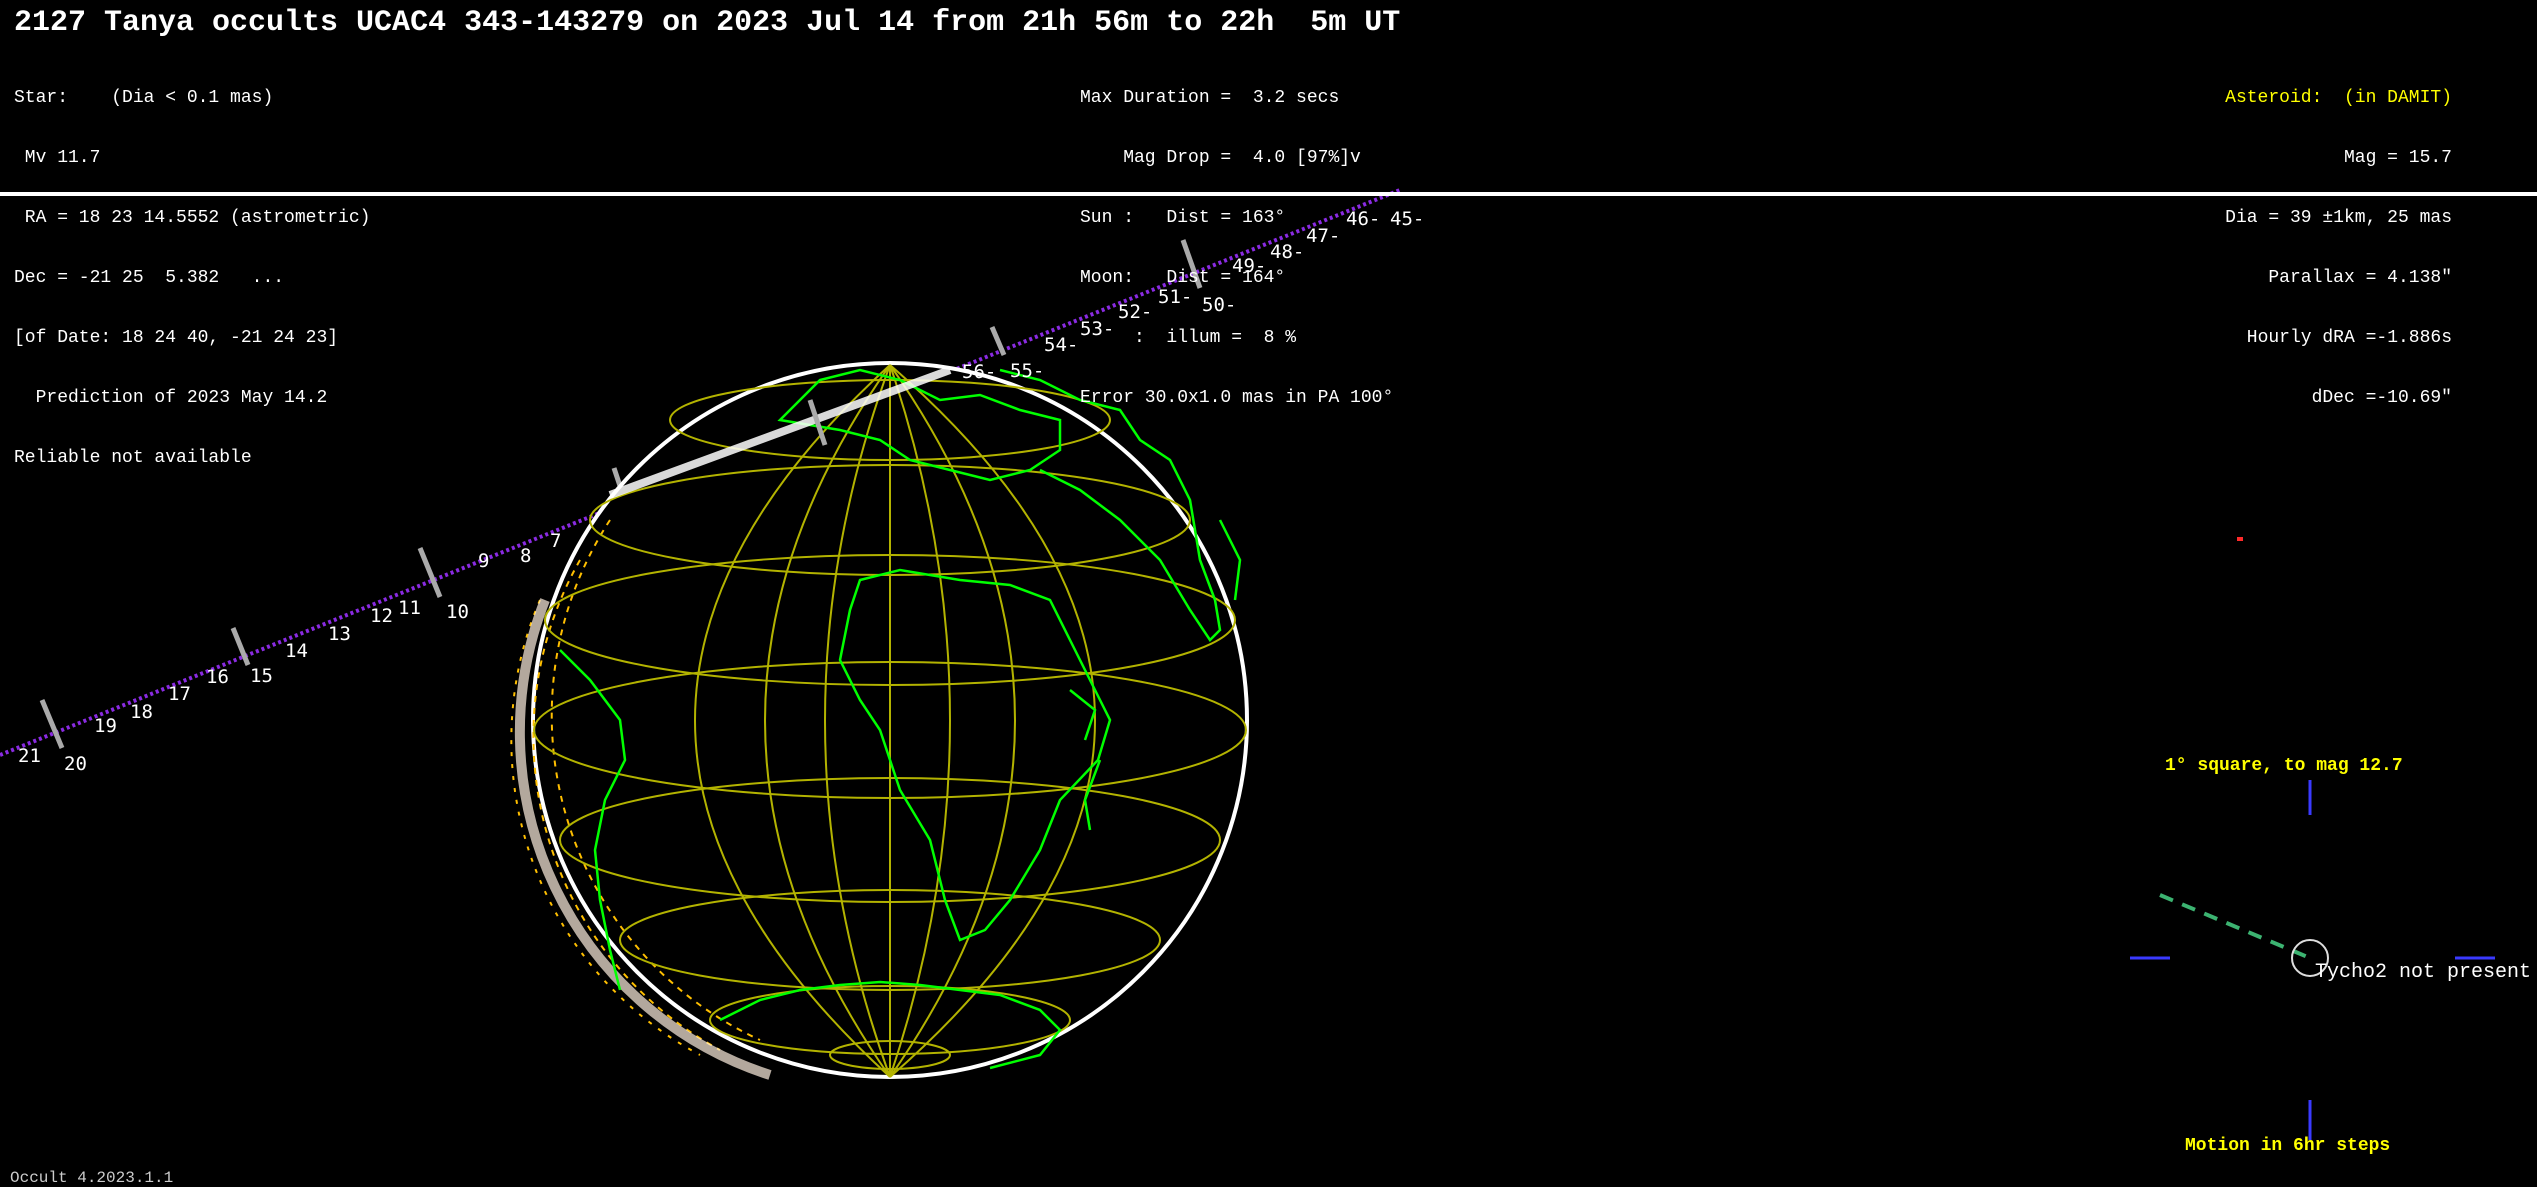 The image size is (2537, 1187). I want to click on asteroid-info-line: Parallax = 4.138", so click(2360, 278).